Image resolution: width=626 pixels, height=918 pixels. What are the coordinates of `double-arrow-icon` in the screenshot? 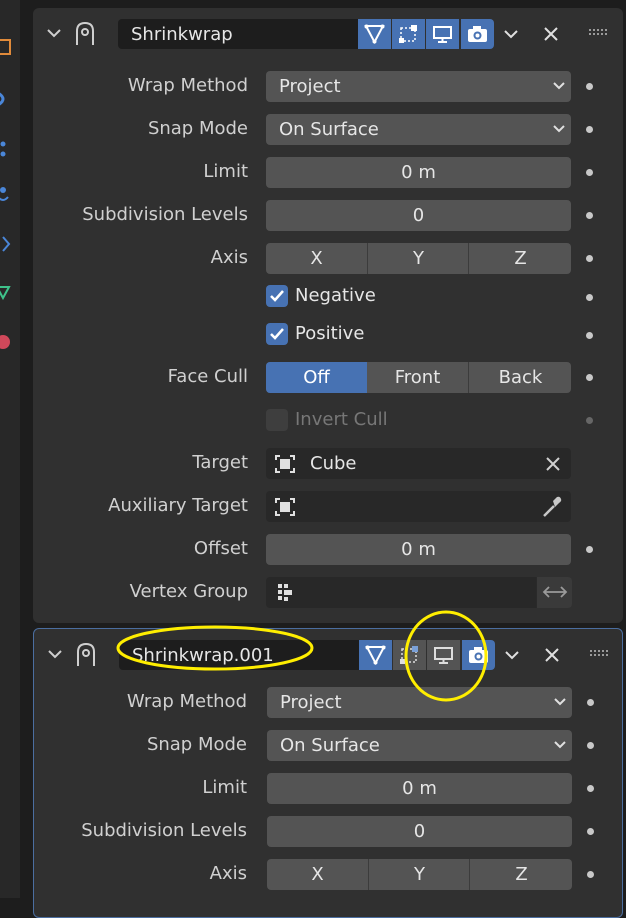 It's located at (555, 592).